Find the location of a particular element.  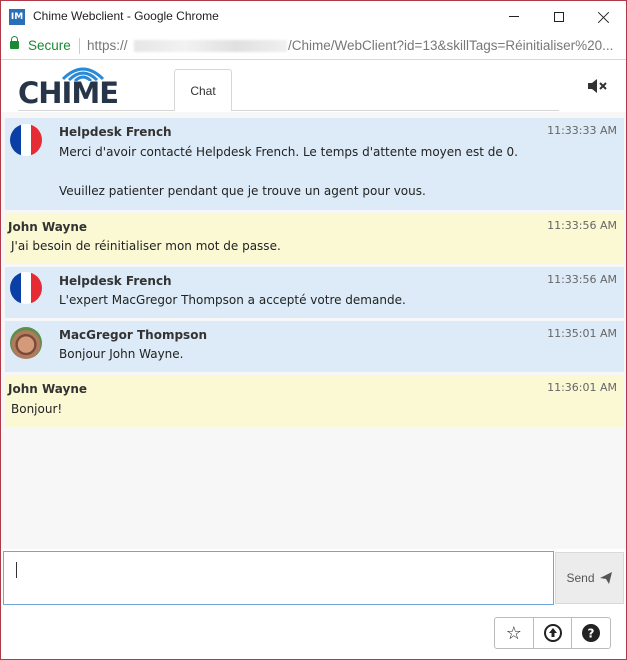

send-button: Send is located at coordinates (589, 578).